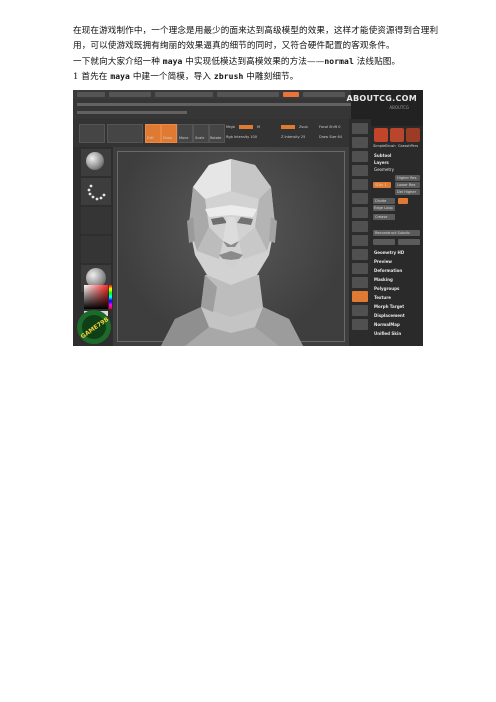 Image resolution: width=496 pixels, height=702 pixels. What do you see at coordinates (384, 169) in the screenshot?
I see `geometry-header: Geometry` at bounding box center [384, 169].